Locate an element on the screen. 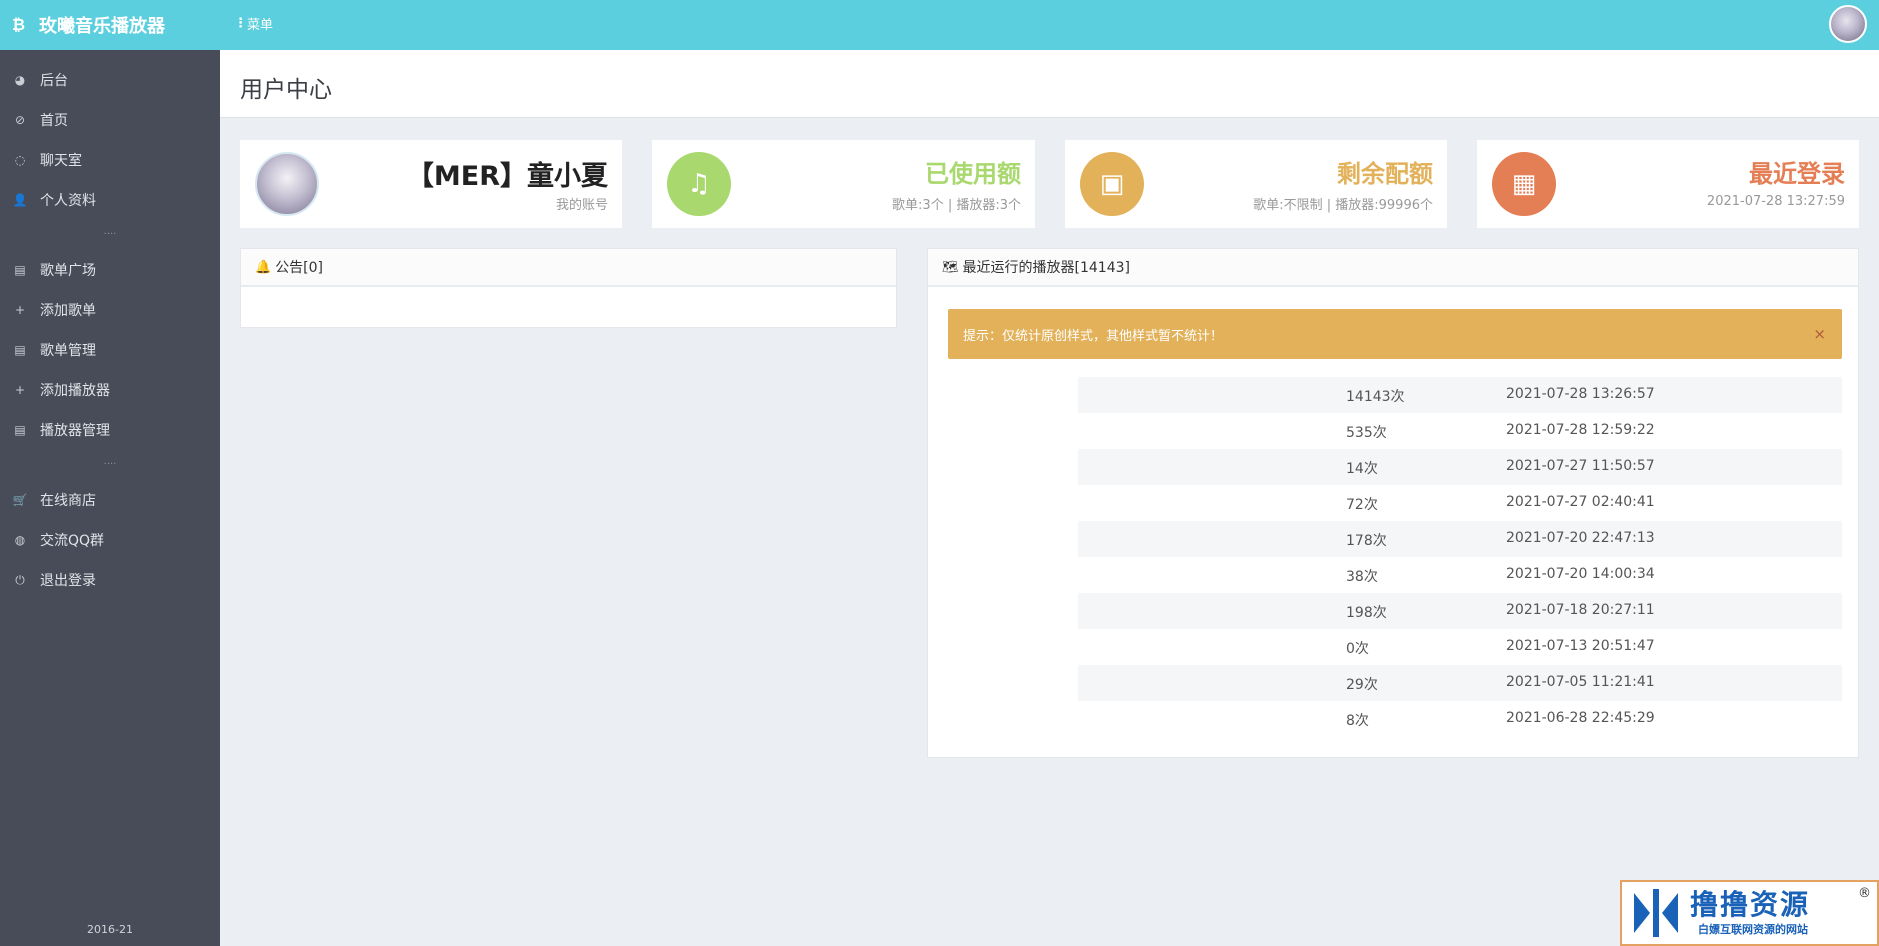 This screenshot has height=946, width=1879. sidebar-item-label: 歌单管理 is located at coordinates (68, 351).